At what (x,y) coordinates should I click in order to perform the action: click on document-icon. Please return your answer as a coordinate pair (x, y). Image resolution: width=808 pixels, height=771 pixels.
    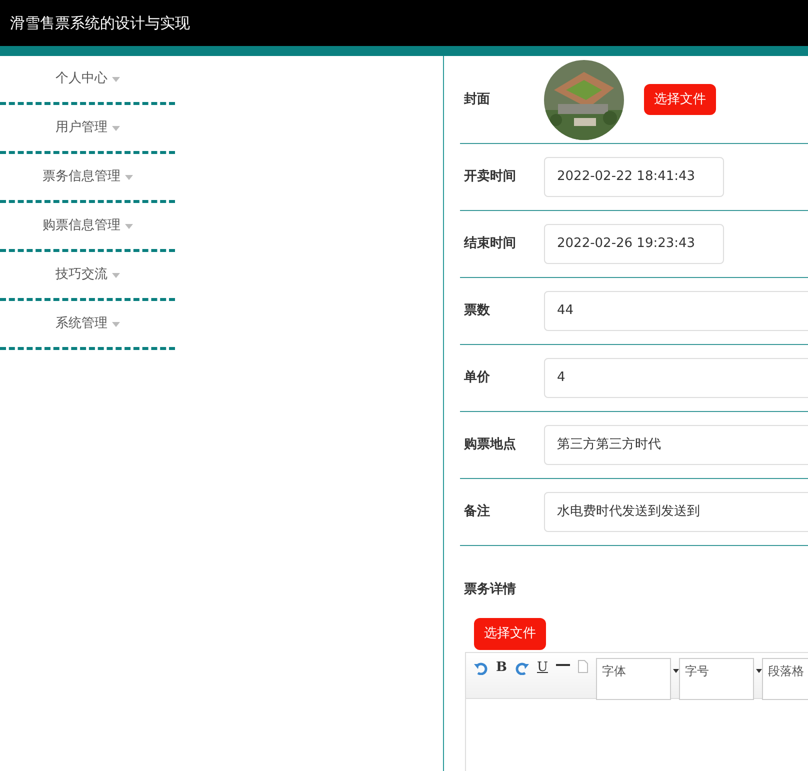
    Looking at the image, I should click on (583, 666).